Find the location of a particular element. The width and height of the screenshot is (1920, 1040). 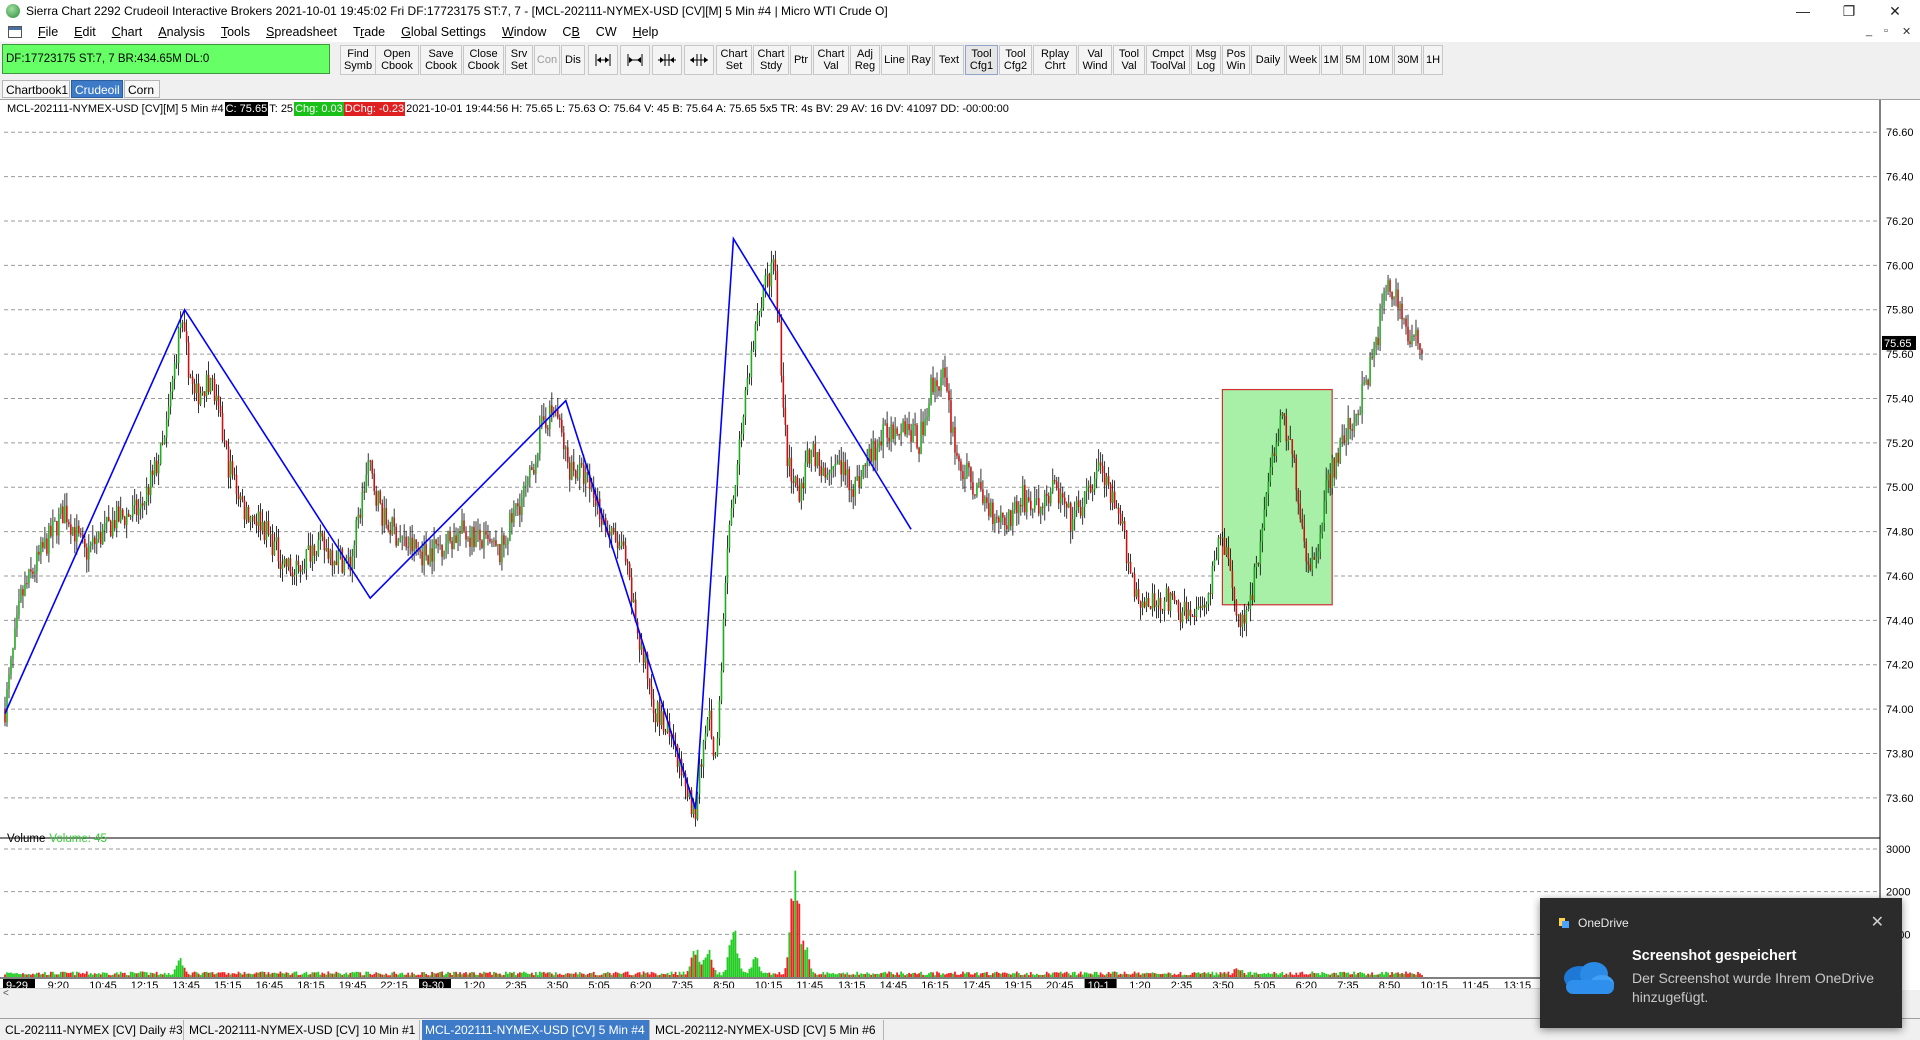

toolbar-find-symb-button: Find Symb is located at coordinates (358, 60).